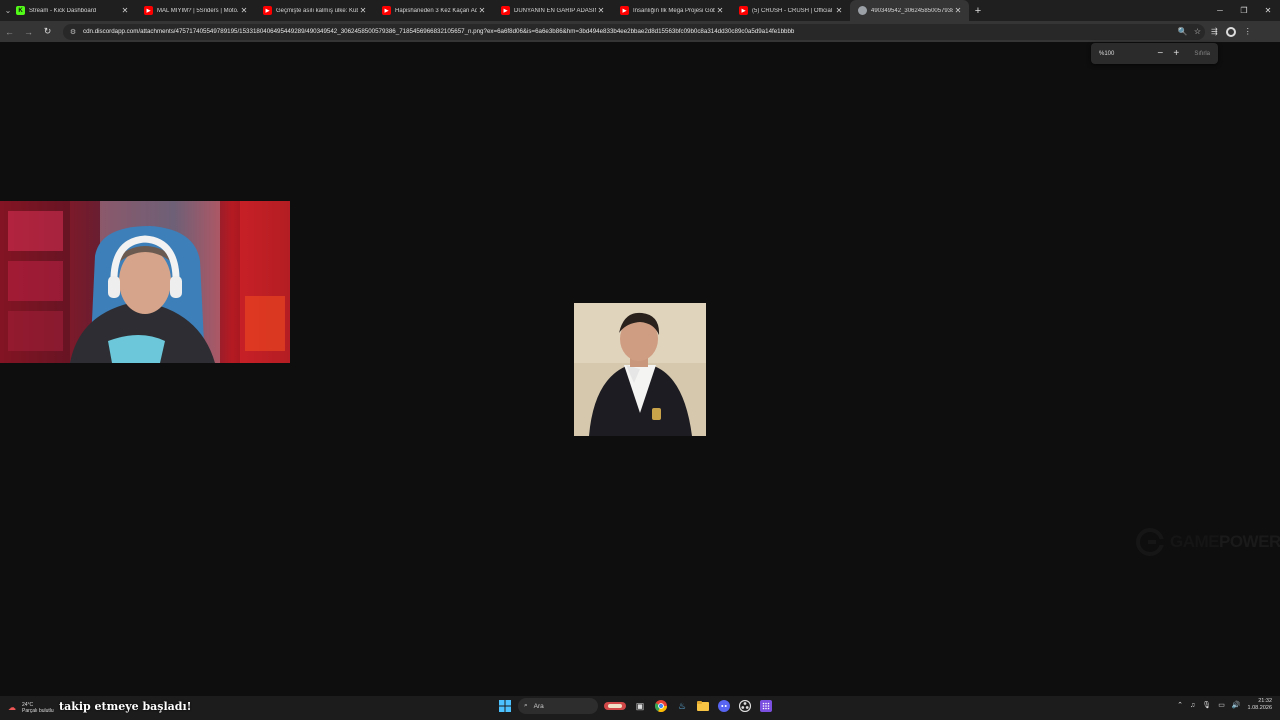 This screenshot has height=720, width=1280. I want to click on webcam-feed-image, so click(145, 282).